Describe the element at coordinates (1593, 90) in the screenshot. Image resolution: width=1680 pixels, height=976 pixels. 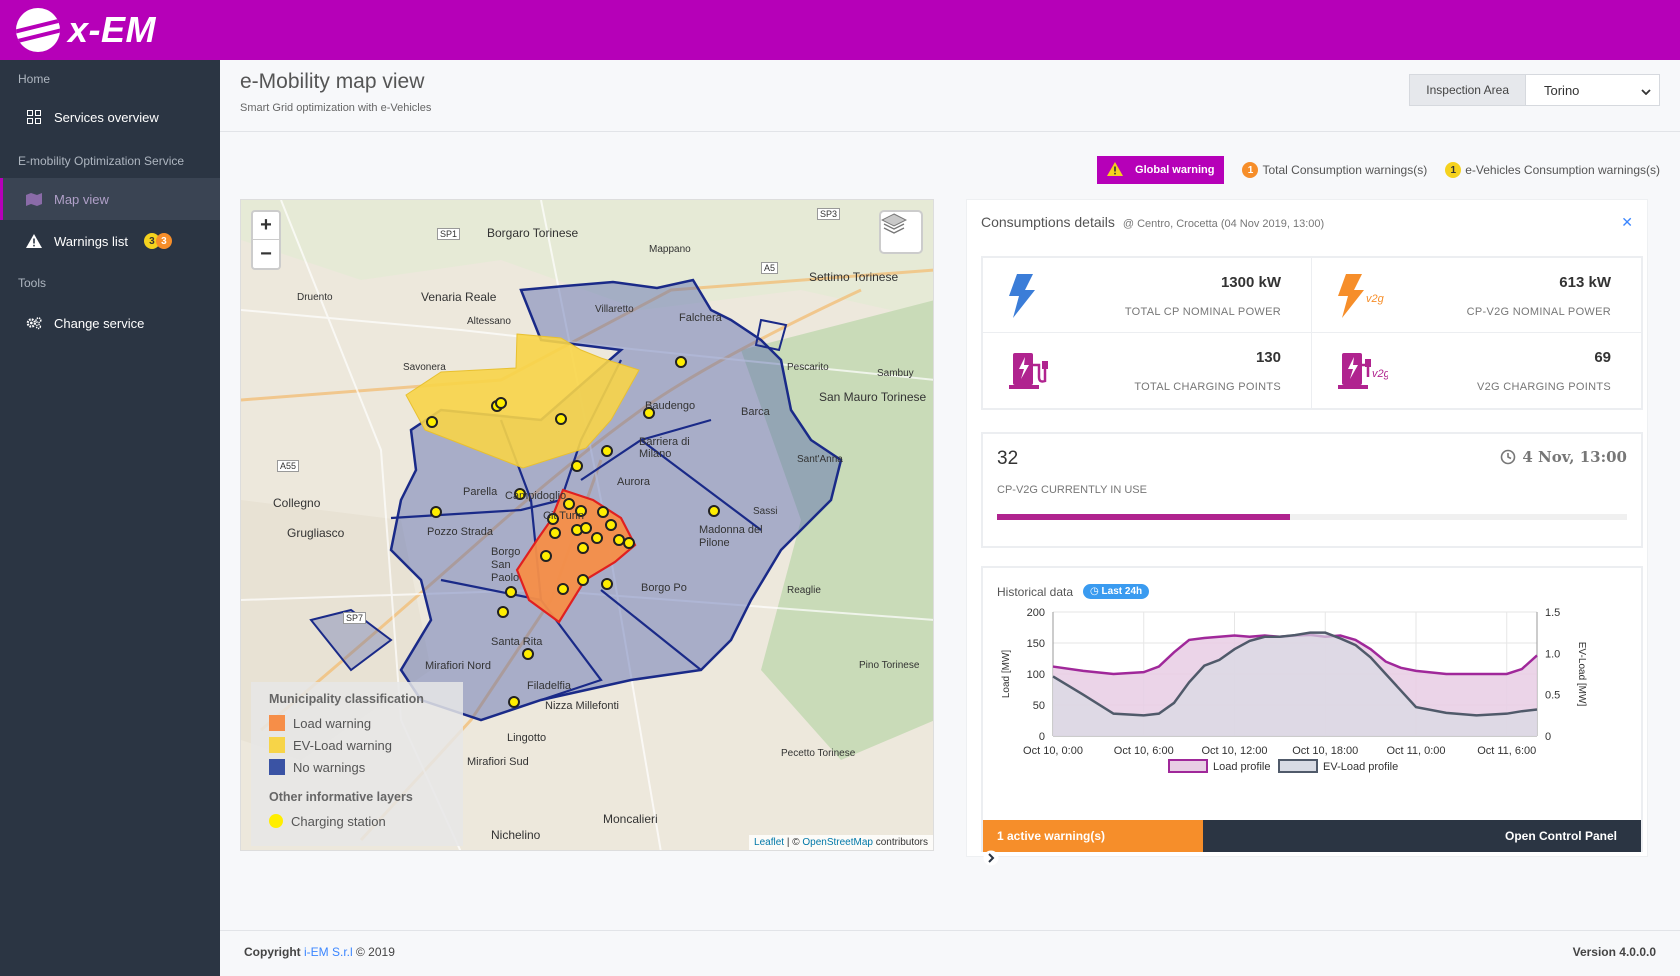
I see `inspection-area-select: Torino` at that location.